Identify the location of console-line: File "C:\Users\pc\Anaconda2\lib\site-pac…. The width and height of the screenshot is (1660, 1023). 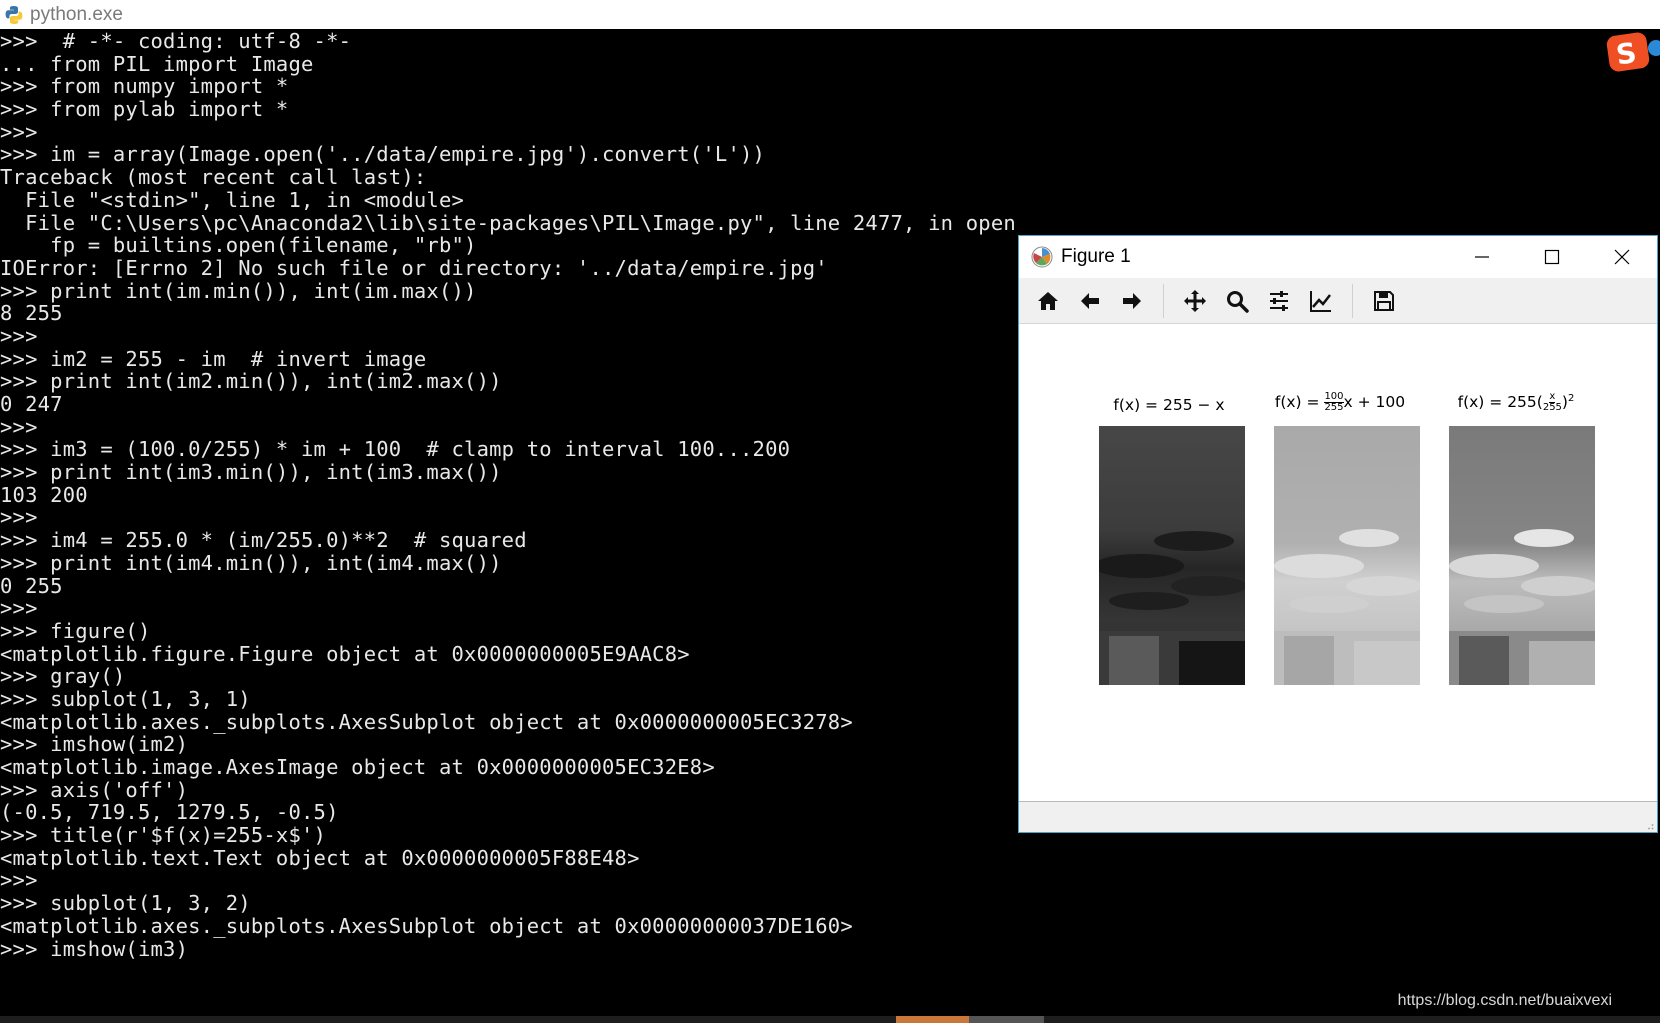
(508, 222).